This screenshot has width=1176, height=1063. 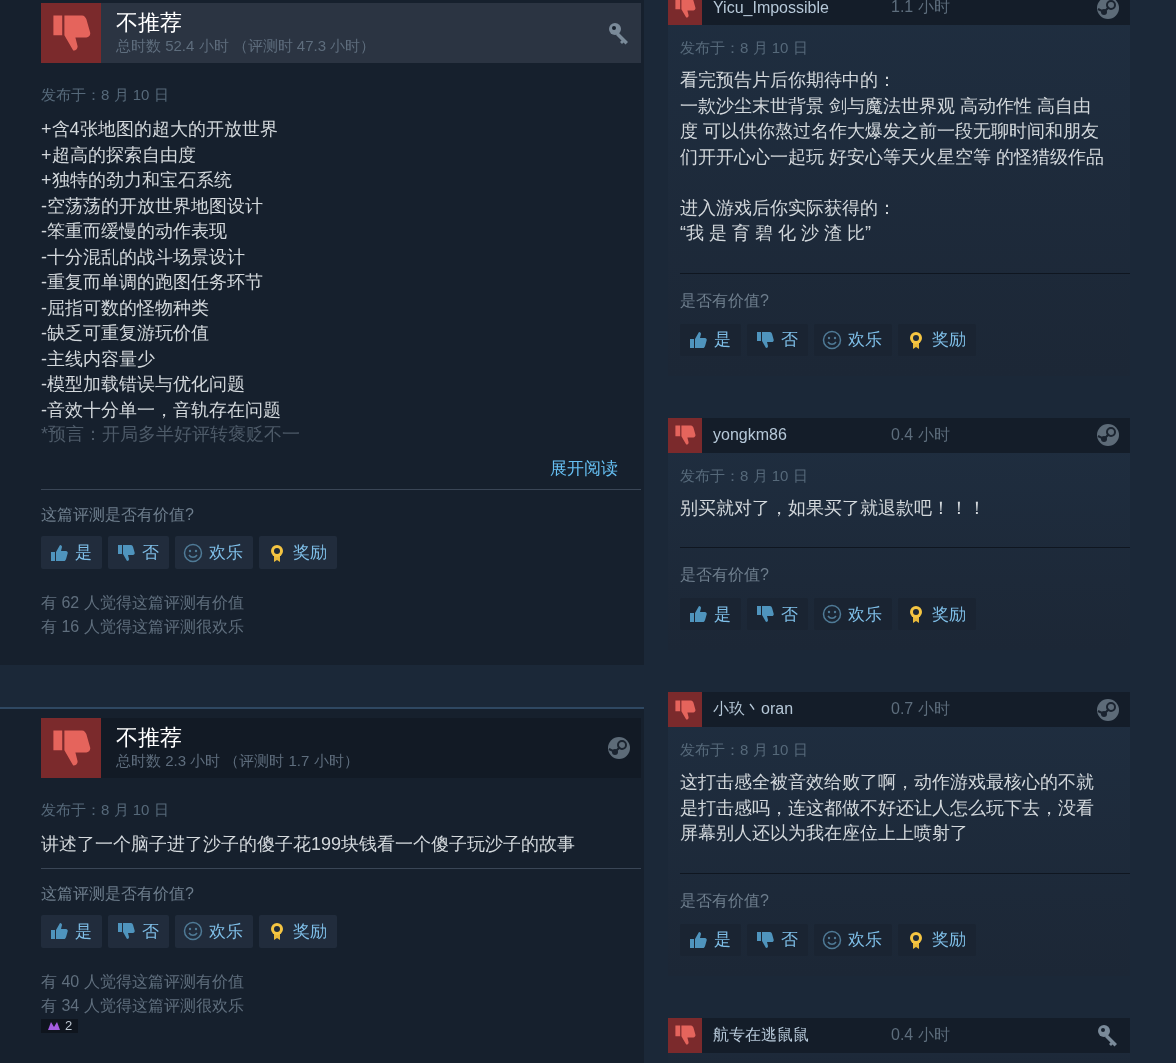 What do you see at coordinates (584, 469) in the screenshot?
I see `read-more-link: 展开阅读` at bounding box center [584, 469].